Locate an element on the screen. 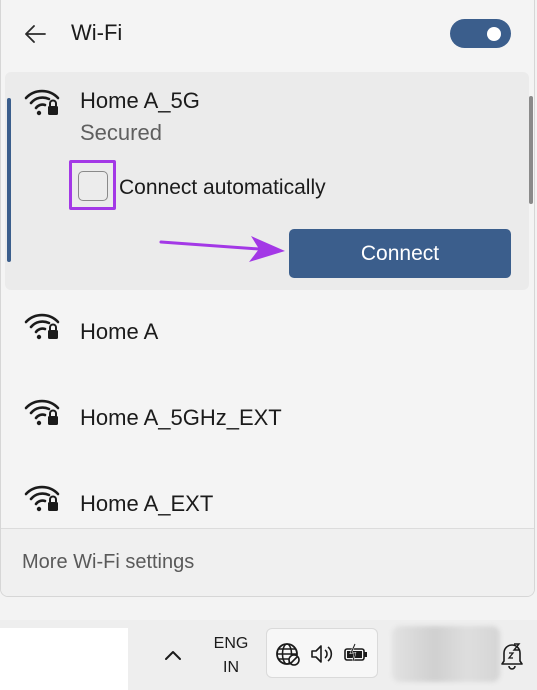  notification-bell-icon is located at coordinates (512, 655).